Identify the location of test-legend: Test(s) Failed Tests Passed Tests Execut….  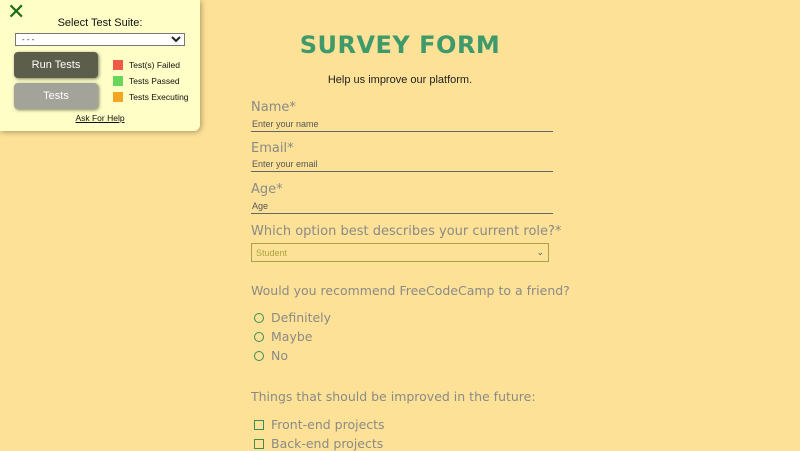
(151, 81).